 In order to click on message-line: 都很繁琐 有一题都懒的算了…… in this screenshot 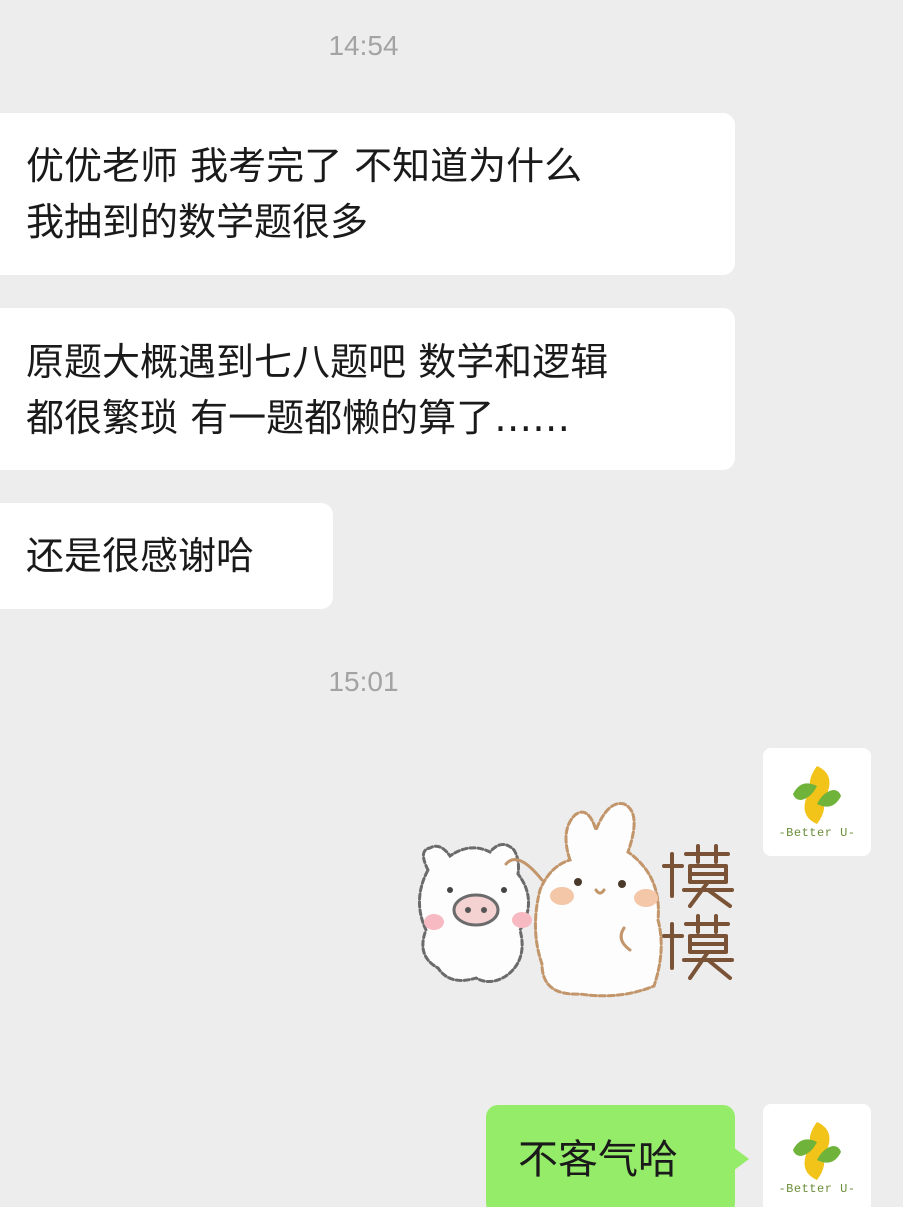, I will do `click(298, 418)`.